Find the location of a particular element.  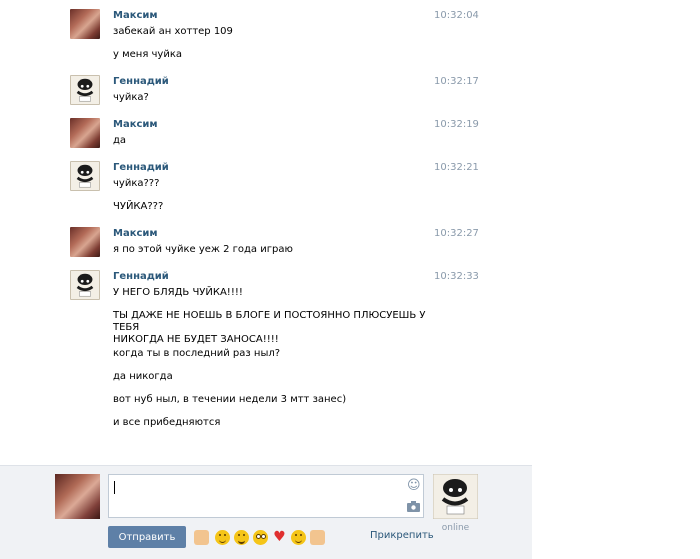

smile-emoji is located at coordinates (222, 537).